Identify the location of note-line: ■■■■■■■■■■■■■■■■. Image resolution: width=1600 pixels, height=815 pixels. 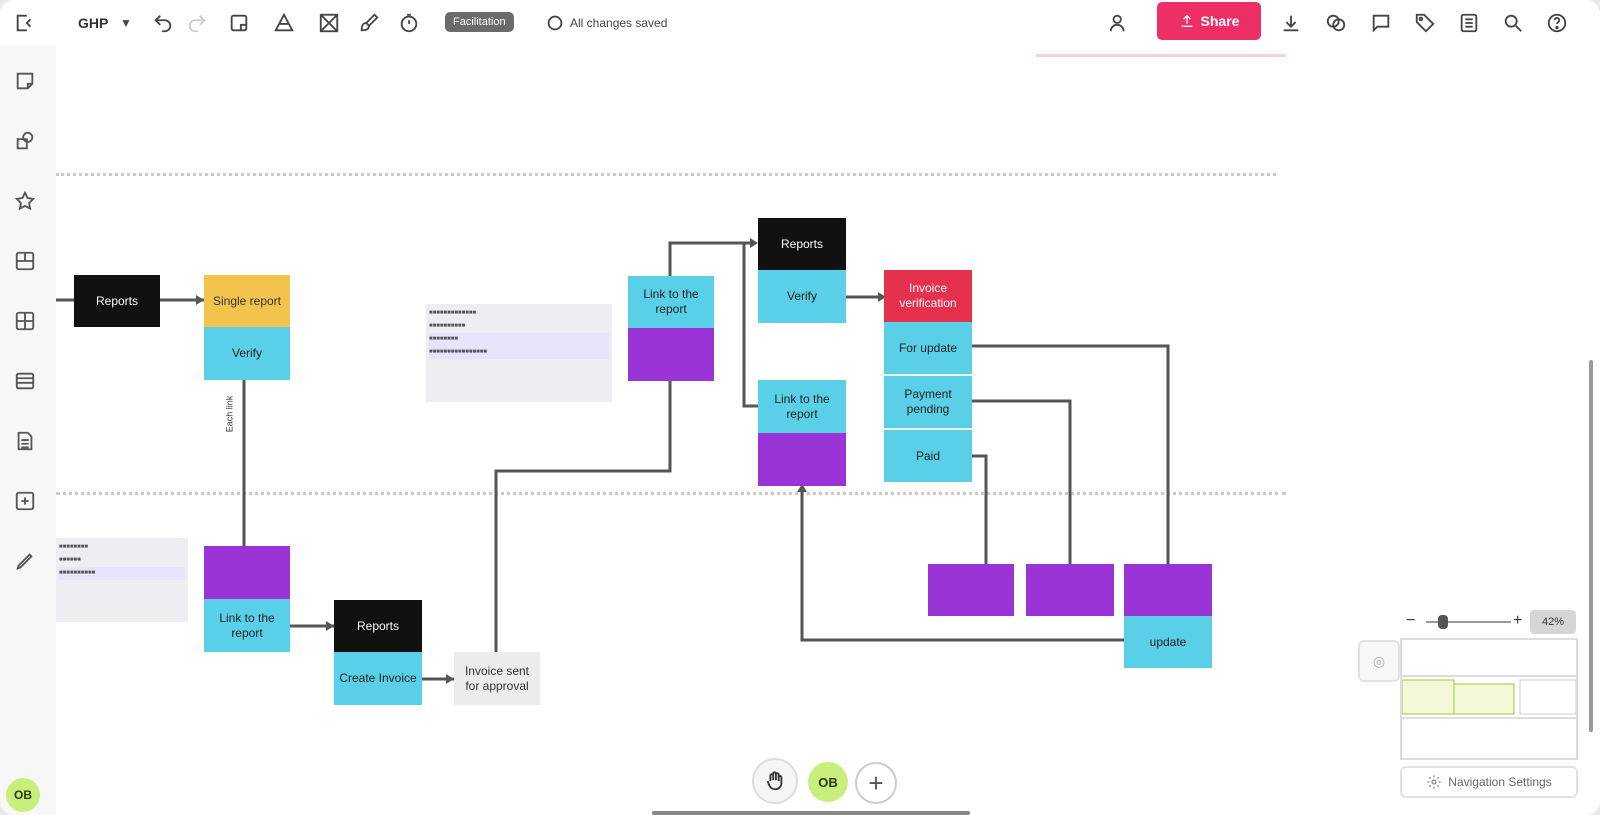
(519, 352).